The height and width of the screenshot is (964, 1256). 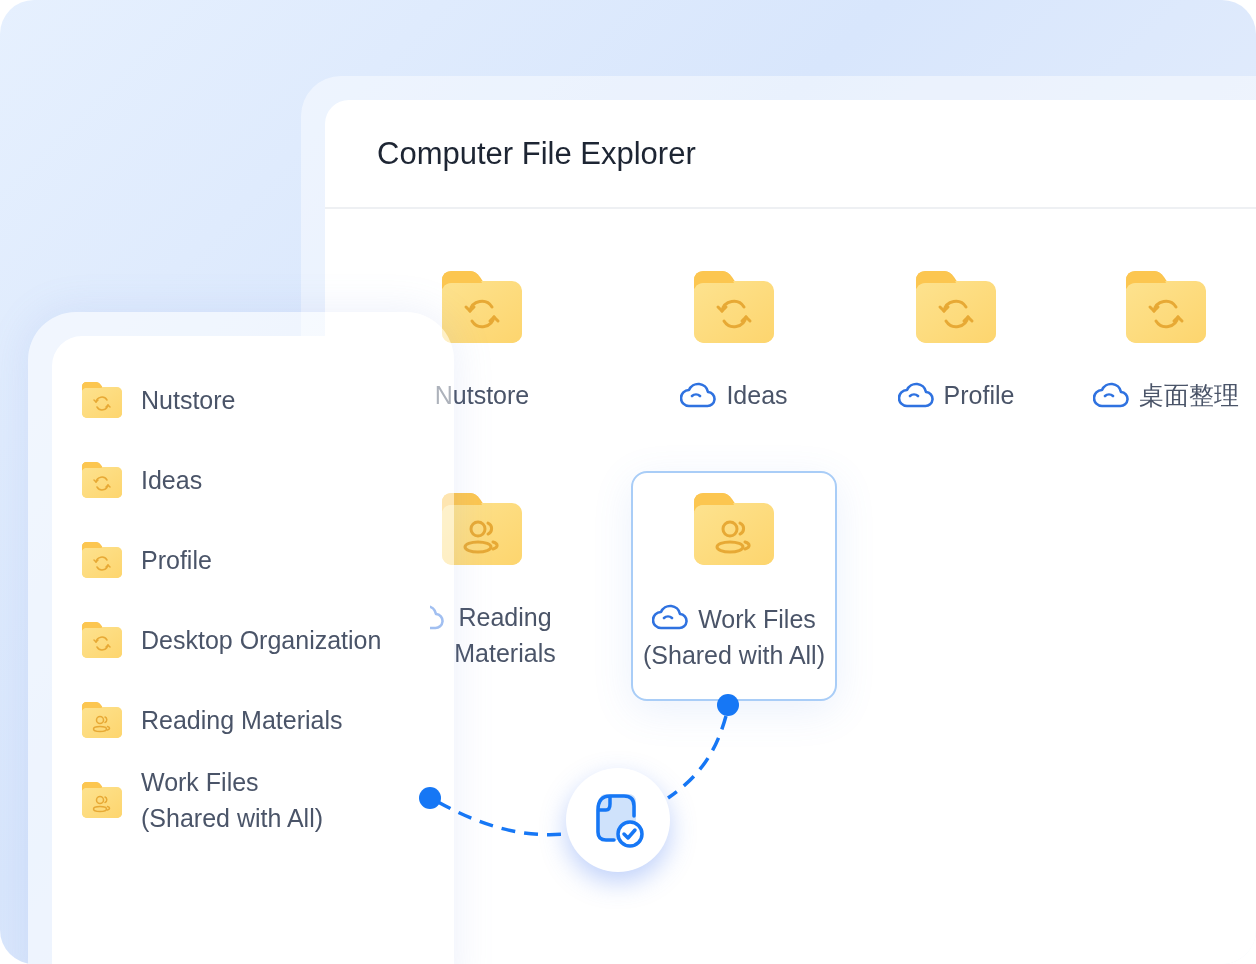 I want to click on sidebar-item: Desktop Organization, so click(x=232, y=640).